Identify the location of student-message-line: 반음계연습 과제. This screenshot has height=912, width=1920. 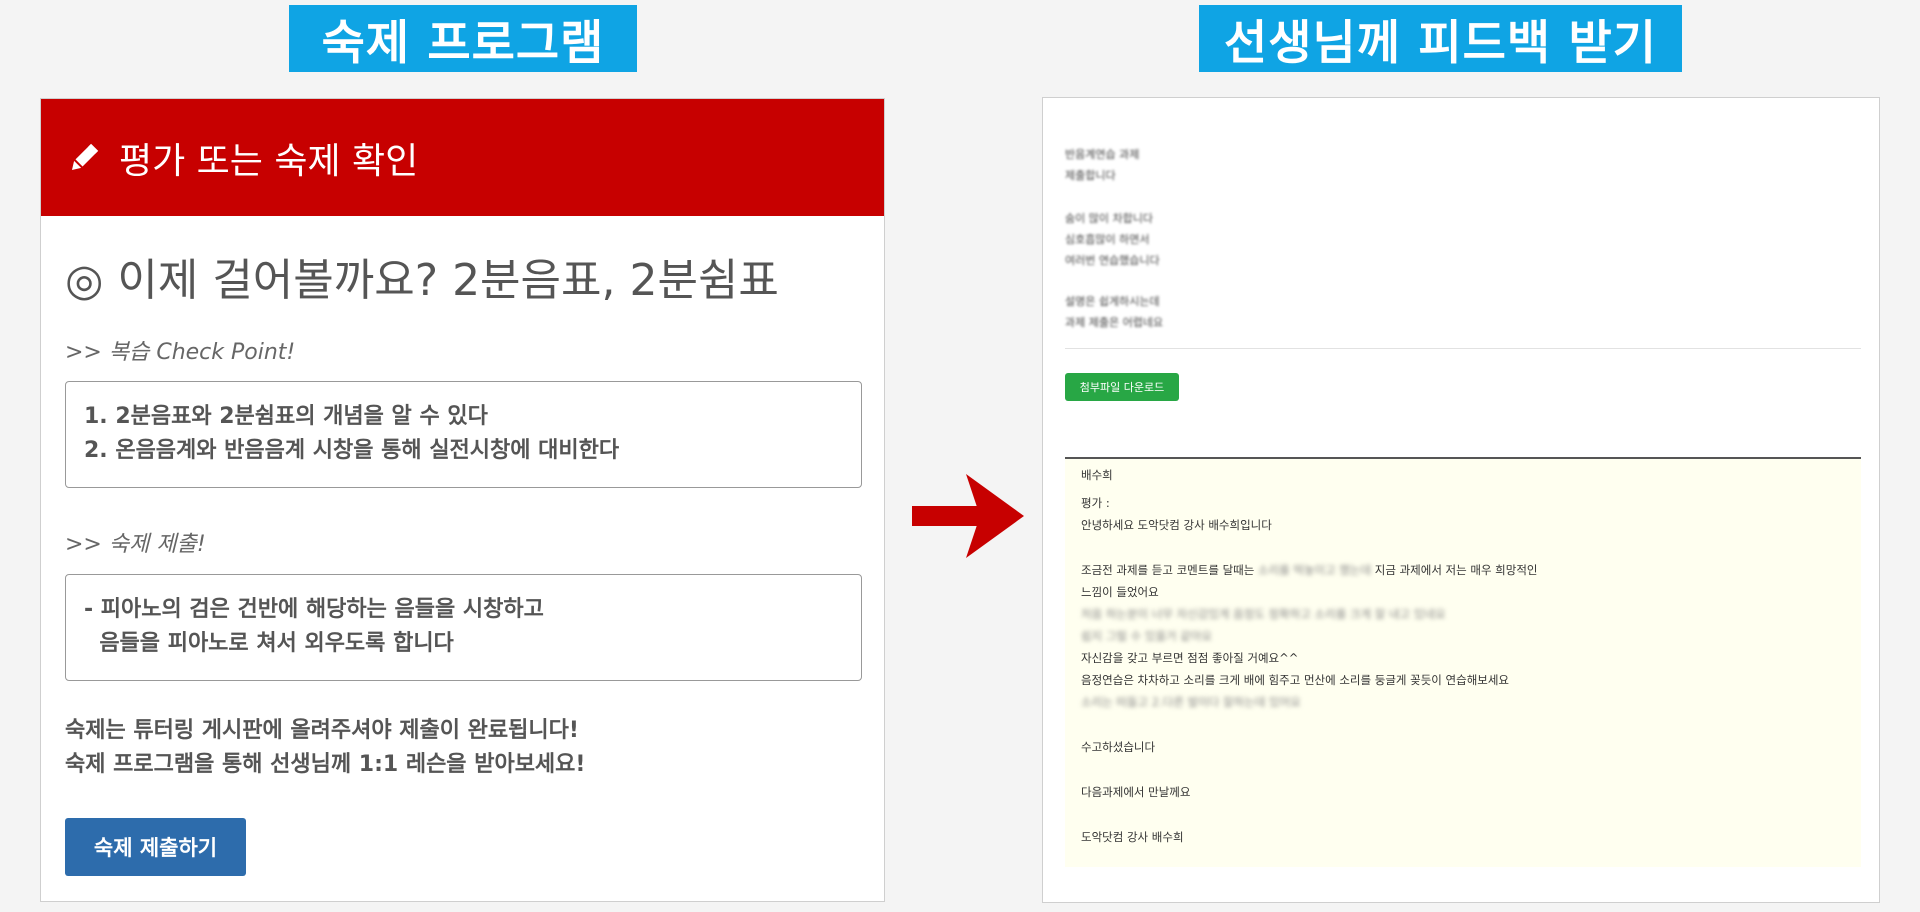
(1102, 154).